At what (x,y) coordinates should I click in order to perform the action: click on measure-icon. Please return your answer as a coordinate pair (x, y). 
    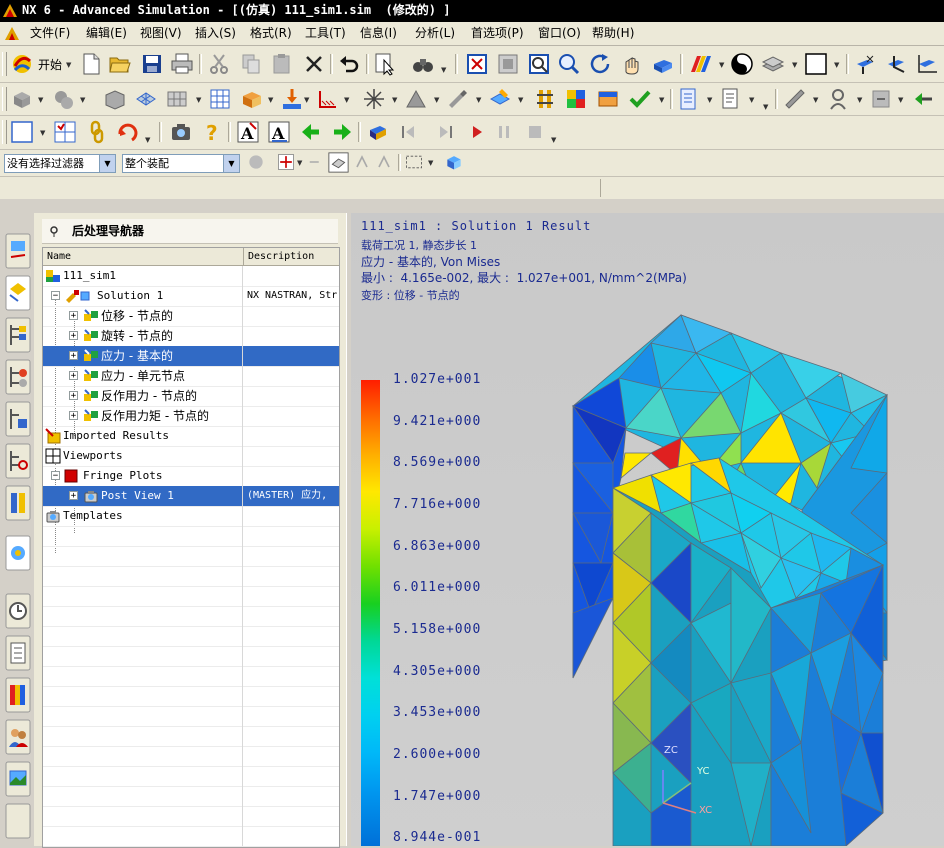
    Looking at the image, I should click on (795, 99).